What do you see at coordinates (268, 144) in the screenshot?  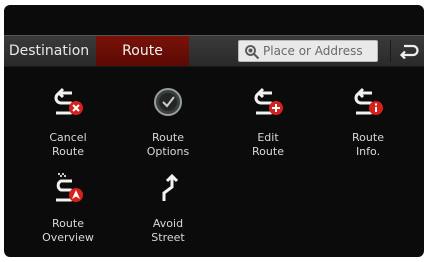 I see `edit-route-label: Edit Route` at bounding box center [268, 144].